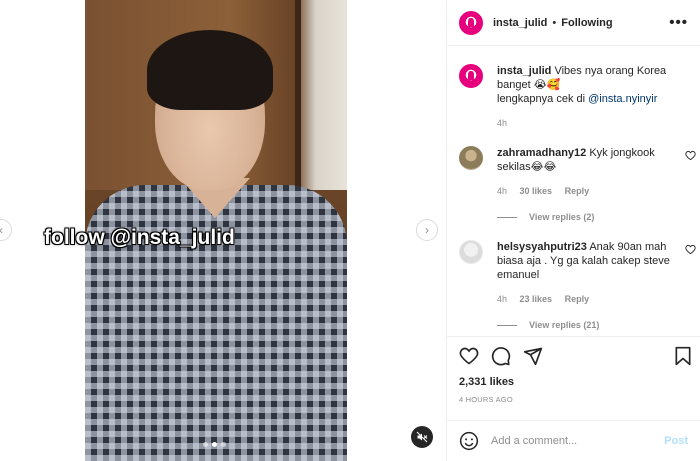 The width and height of the screenshot is (700, 461). I want to click on share-icon, so click(533, 356).